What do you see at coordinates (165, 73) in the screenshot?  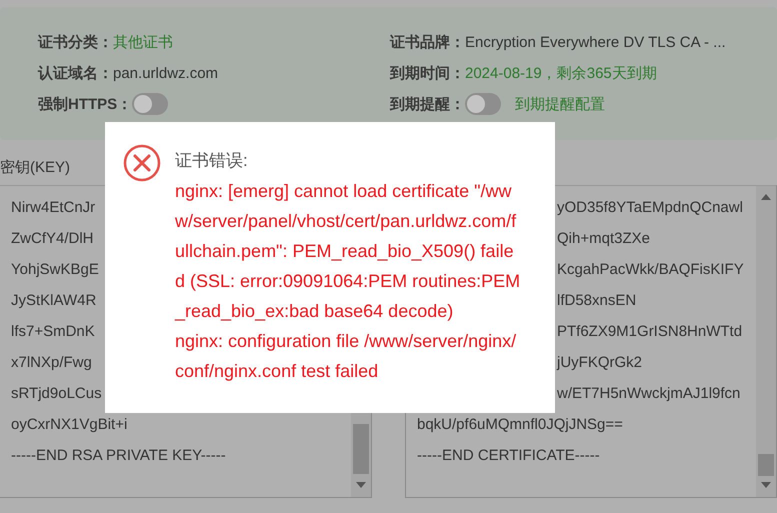 I see `field-value: pan.urldwz.com` at bounding box center [165, 73].